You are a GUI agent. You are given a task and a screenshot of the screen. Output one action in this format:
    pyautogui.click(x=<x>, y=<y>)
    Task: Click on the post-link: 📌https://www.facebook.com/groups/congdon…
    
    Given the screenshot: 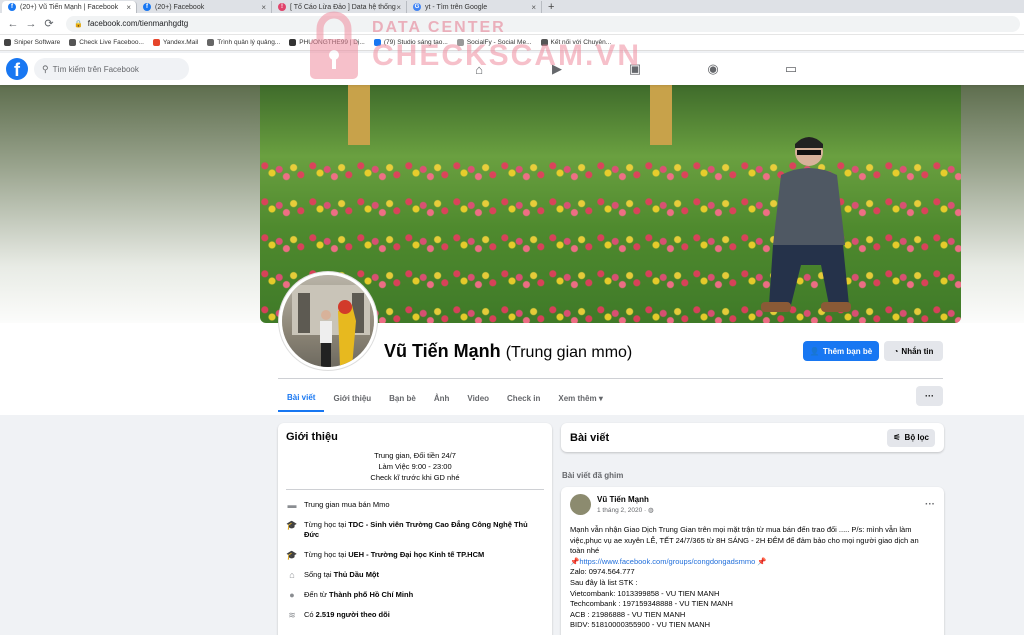 What is the action you would take?
    pyautogui.click(x=752, y=562)
    